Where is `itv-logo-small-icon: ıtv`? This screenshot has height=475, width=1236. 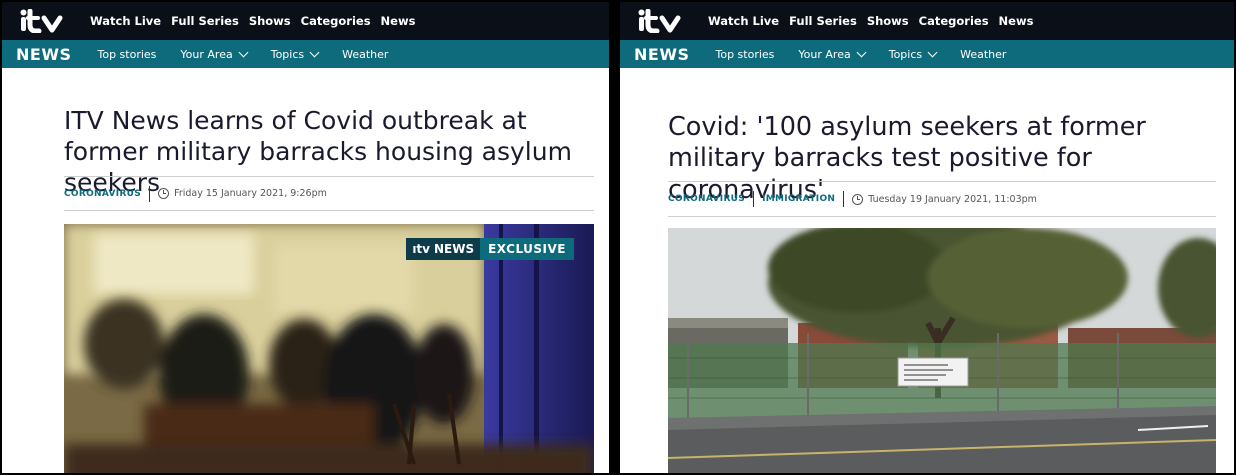
itv-logo-small-icon: ıtv is located at coordinates (421, 249).